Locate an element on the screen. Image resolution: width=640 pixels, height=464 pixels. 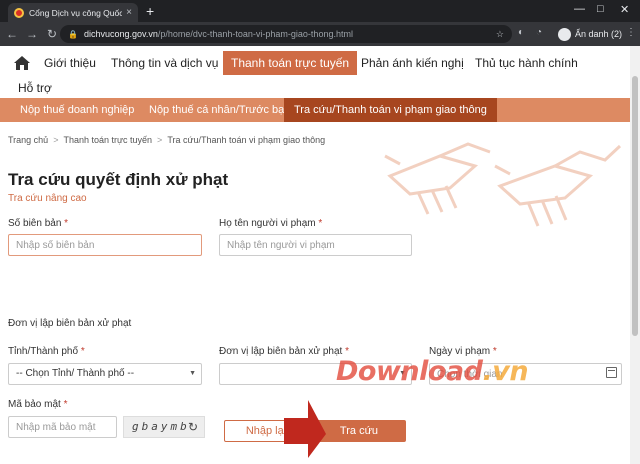
reload-icon: ↻ is located at coordinates (52, 34).